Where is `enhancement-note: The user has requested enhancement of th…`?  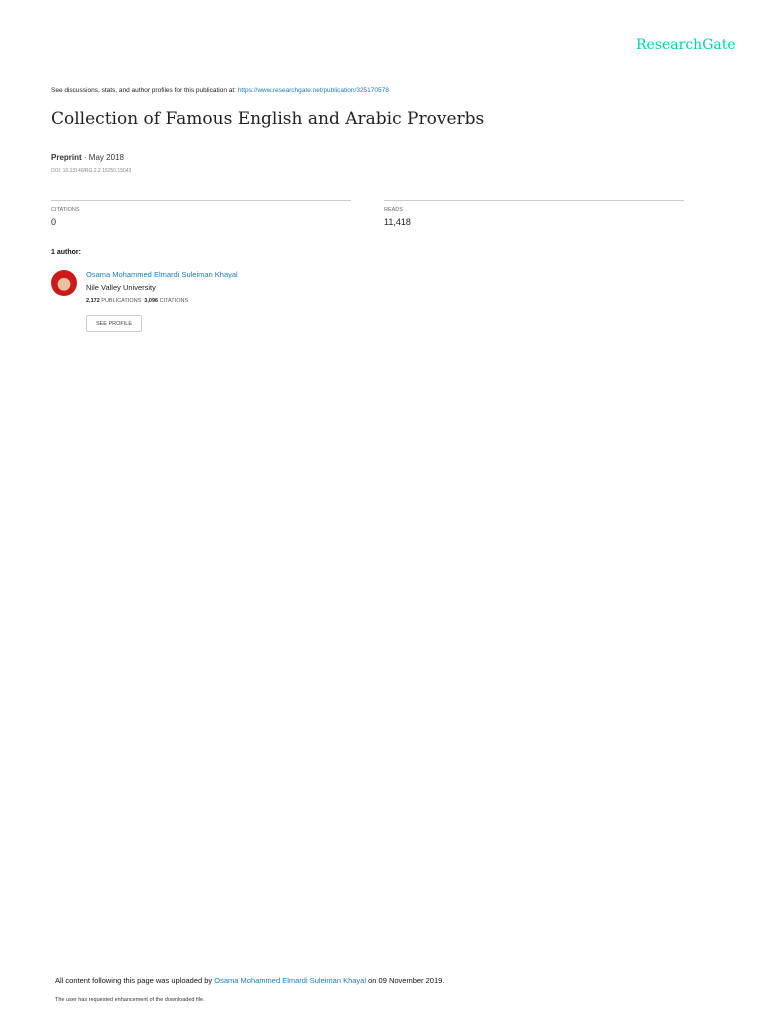
enhancement-note: The user has requested enhancement of th… is located at coordinates (130, 1000).